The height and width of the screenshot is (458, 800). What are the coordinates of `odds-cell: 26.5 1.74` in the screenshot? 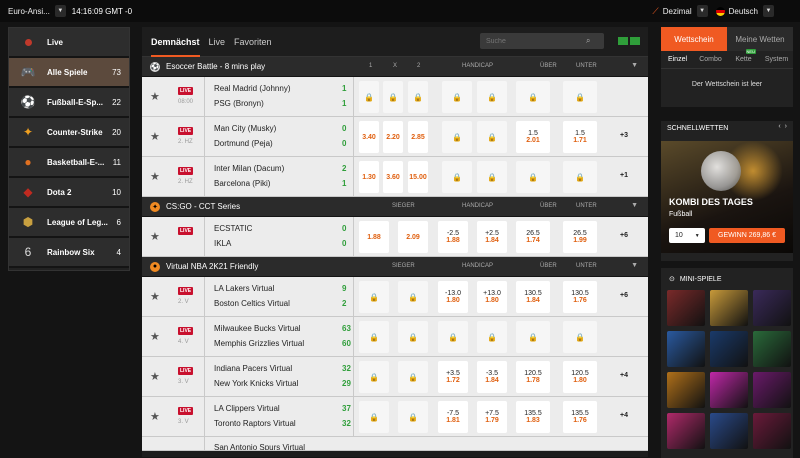 It's located at (533, 237).